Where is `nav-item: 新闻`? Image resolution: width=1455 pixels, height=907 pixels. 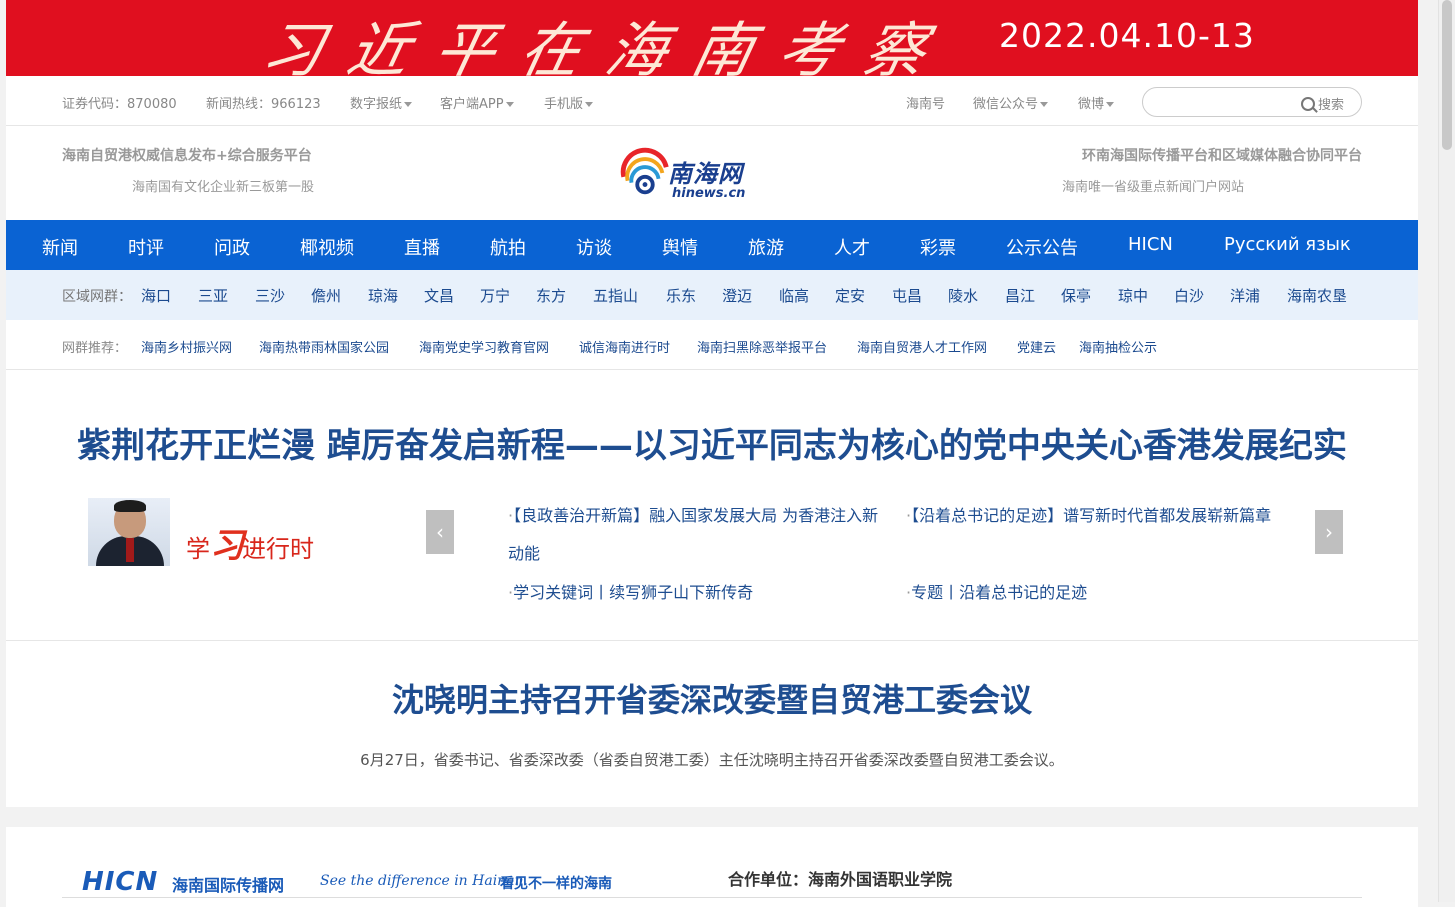
nav-item: 新闻 is located at coordinates (60, 247).